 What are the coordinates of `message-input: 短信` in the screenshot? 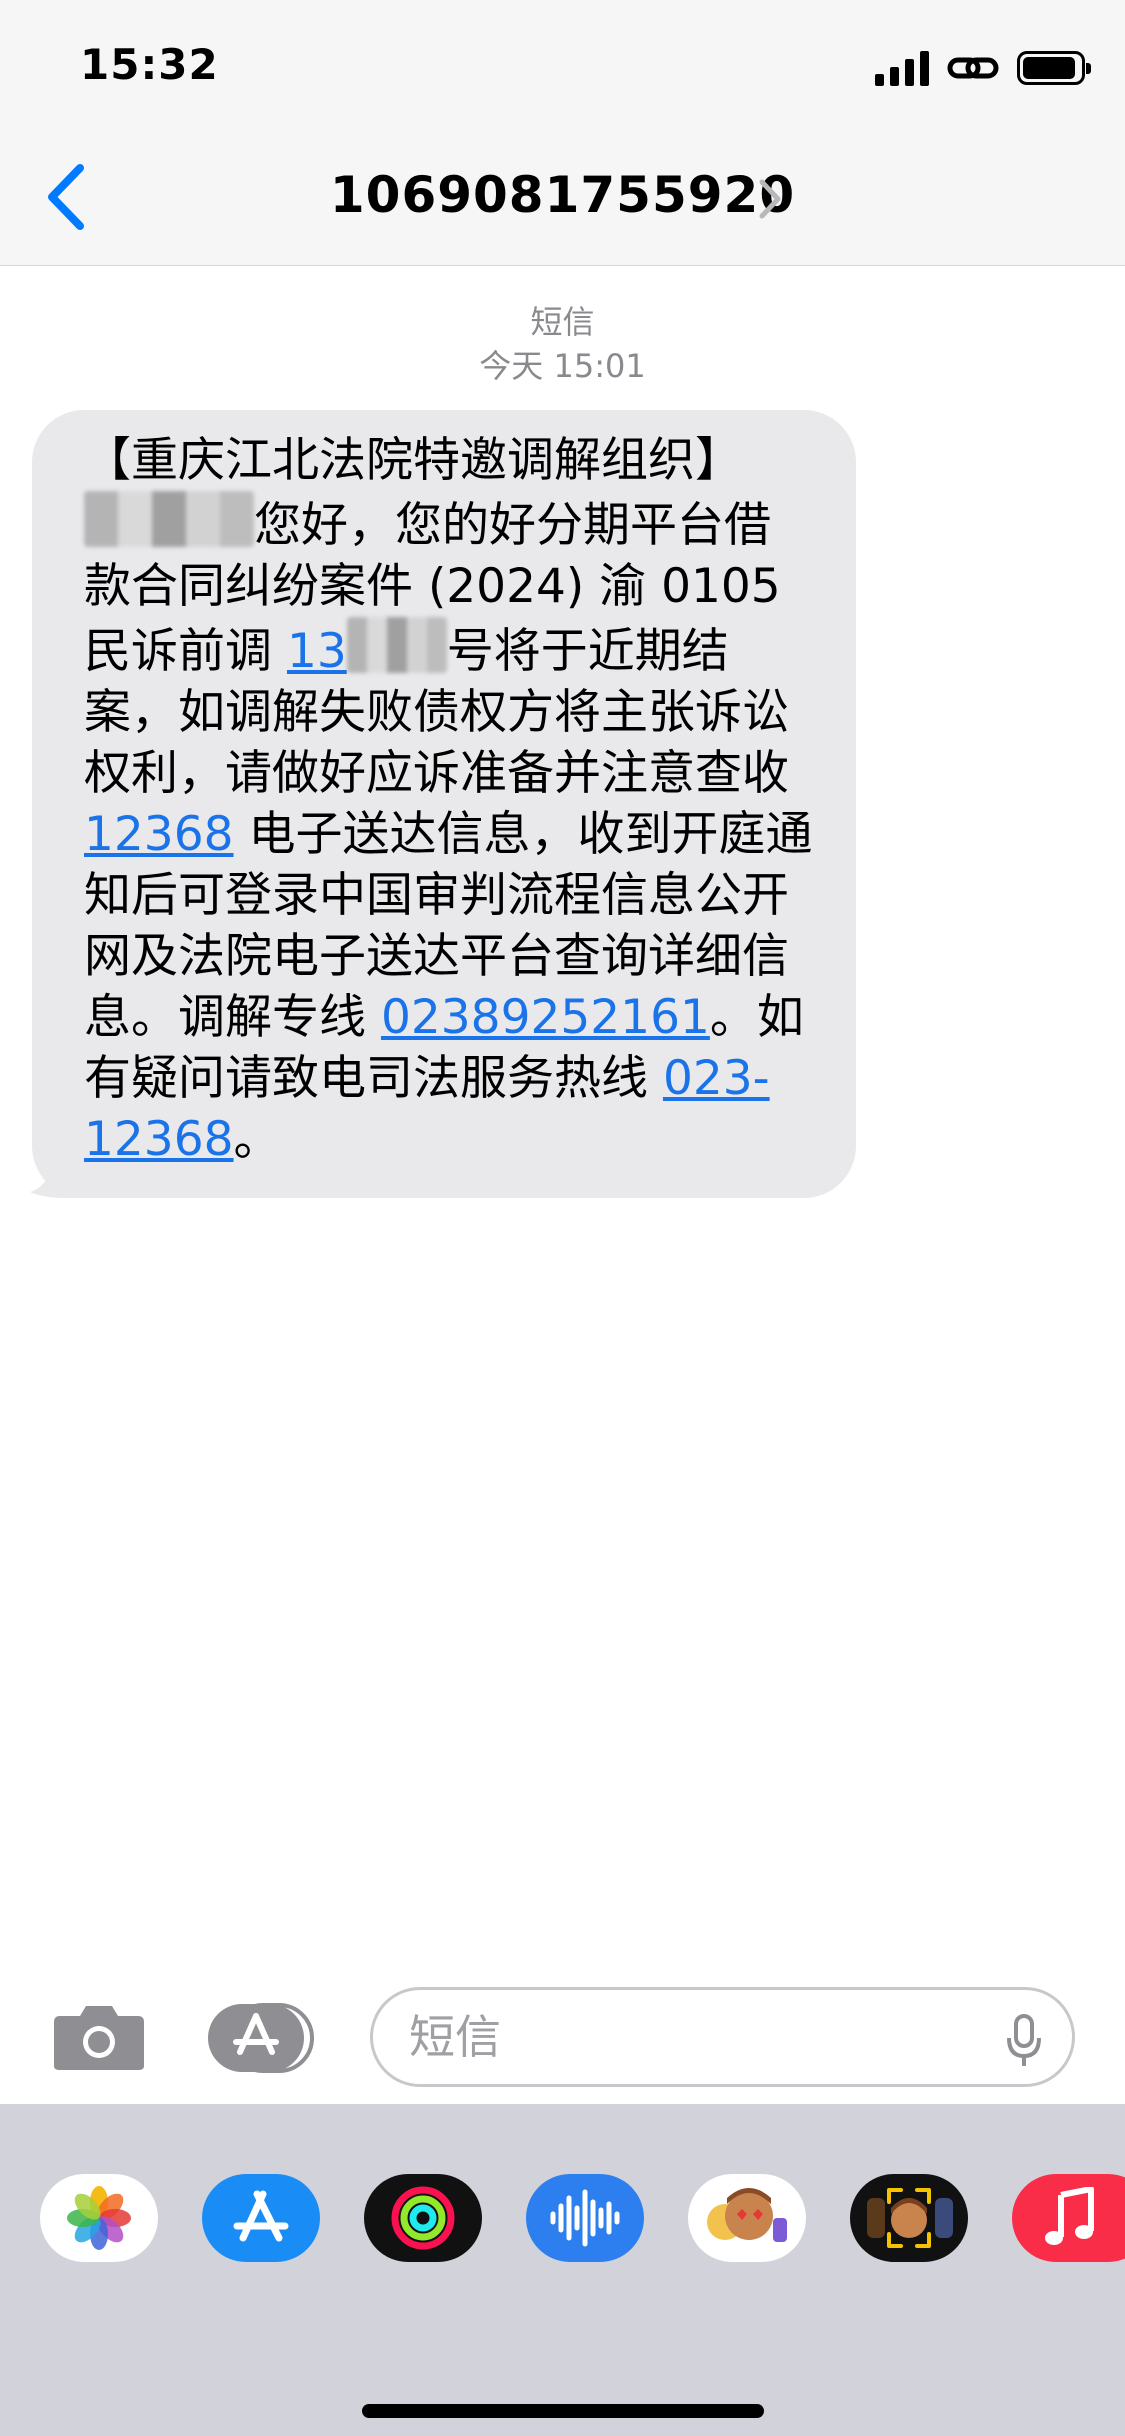 It's located at (722, 2037).